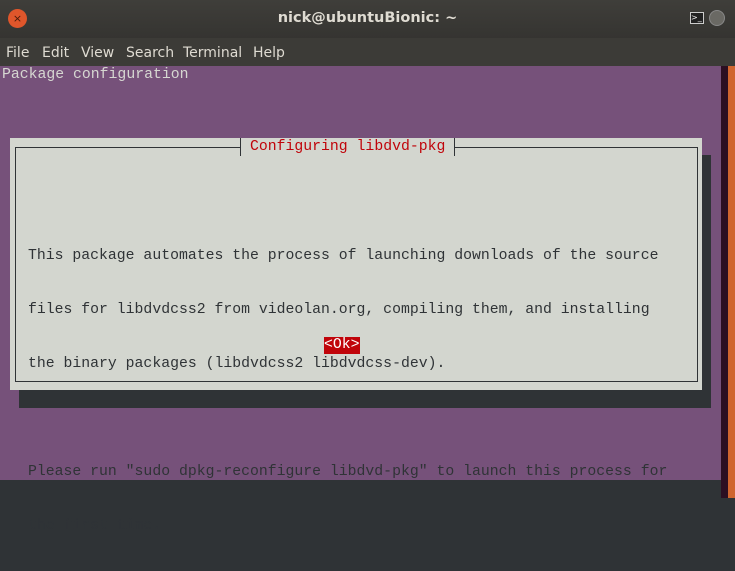 This screenshot has height=571, width=735. What do you see at coordinates (269, 53) in the screenshot?
I see `menu-help: Help` at bounding box center [269, 53].